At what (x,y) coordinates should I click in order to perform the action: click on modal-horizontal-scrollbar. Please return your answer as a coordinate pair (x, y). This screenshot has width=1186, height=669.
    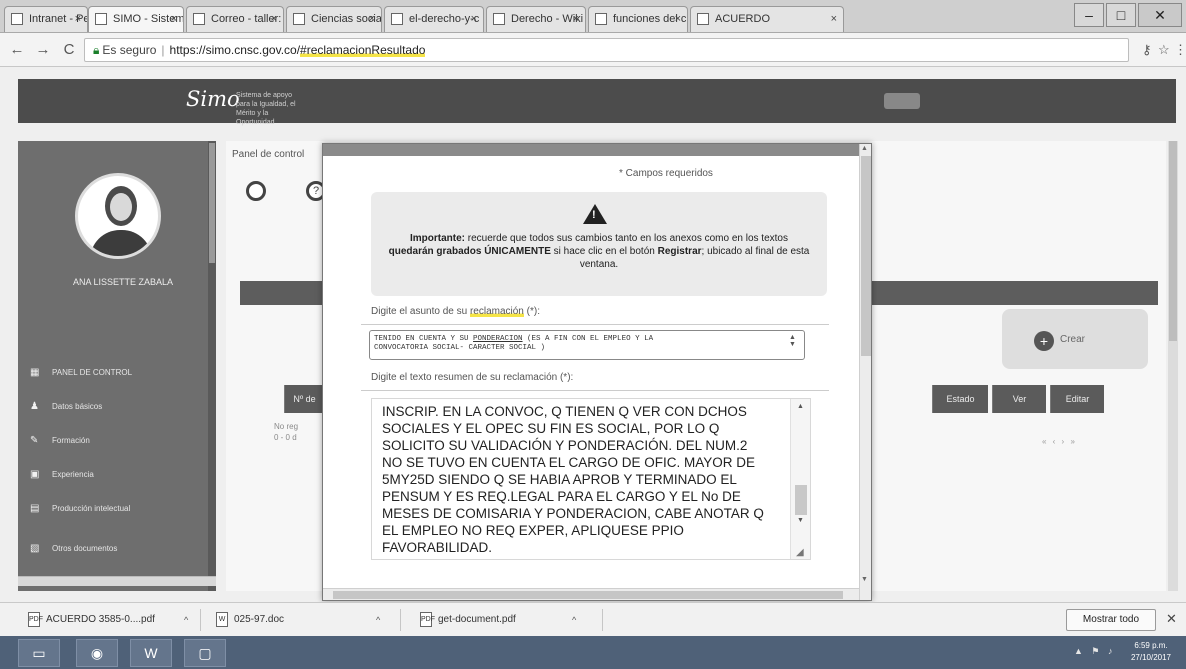
    Looking at the image, I should click on (591, 594).